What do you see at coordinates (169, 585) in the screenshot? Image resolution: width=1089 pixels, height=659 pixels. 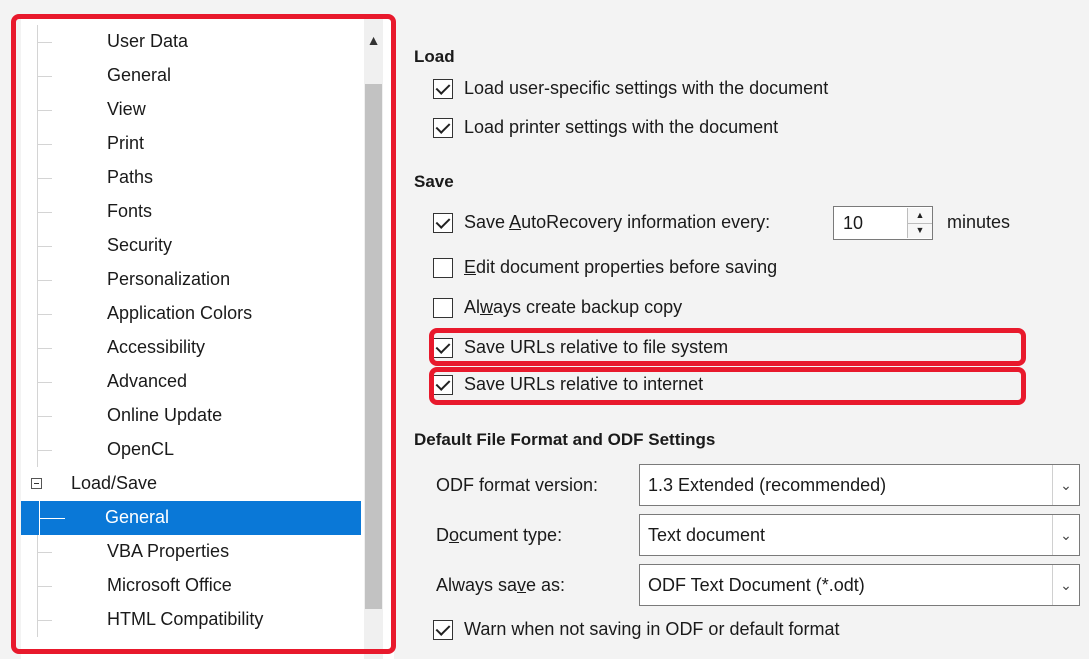 I see `tree-item-label: Microsoft Office` at bounding box center [169, 585].